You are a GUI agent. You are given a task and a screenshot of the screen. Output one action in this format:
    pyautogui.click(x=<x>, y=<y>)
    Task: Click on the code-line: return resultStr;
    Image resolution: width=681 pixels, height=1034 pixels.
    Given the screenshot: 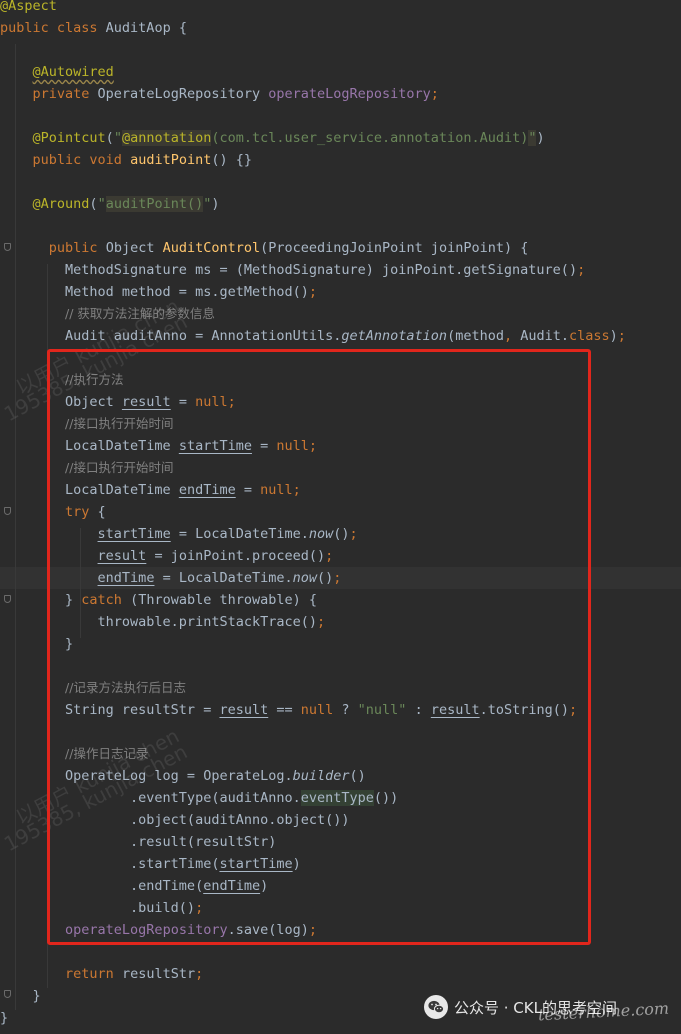 What is the action you would take?
    pyautogui.click(x=340, y=974)
    